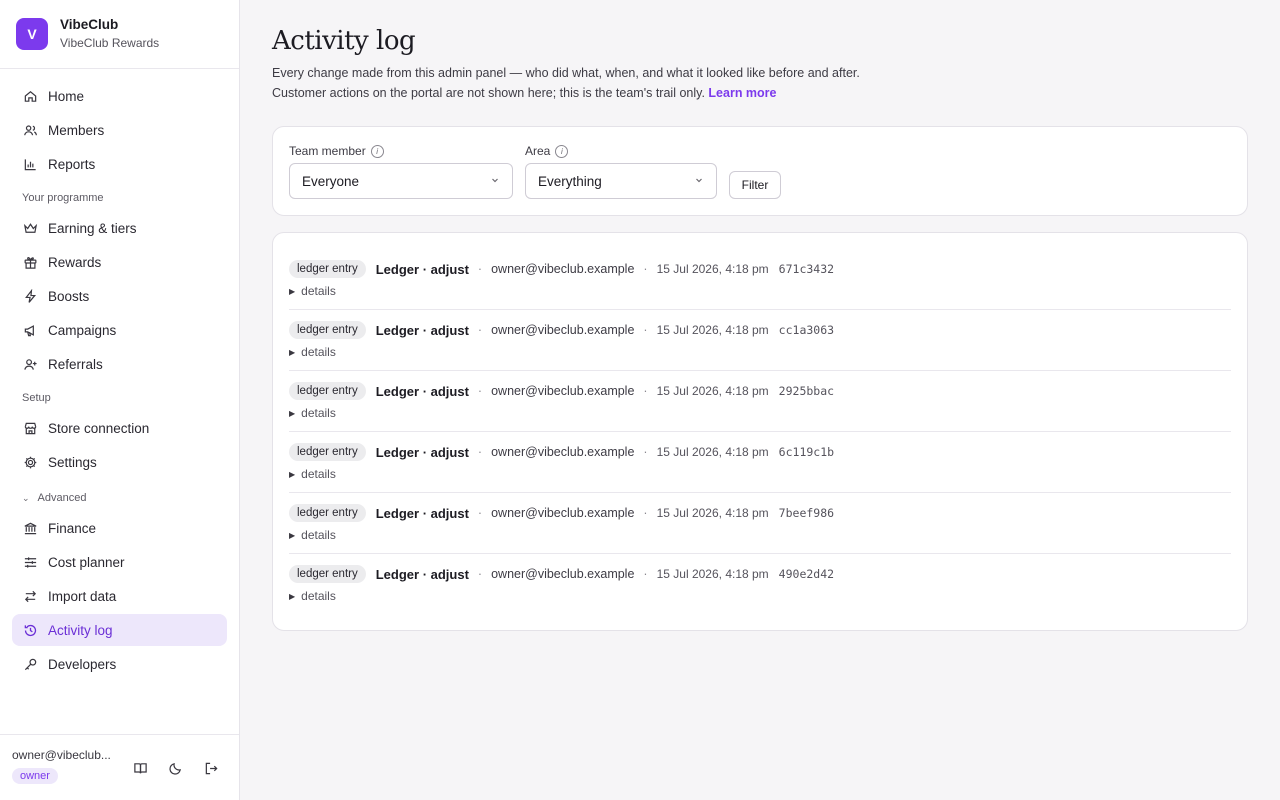 This screenshot has width=1280, height=800. What do you see at coordinates (755, 185) in the screenshot?
I see `filter-button: Filter` at bounding box center [755, 185].